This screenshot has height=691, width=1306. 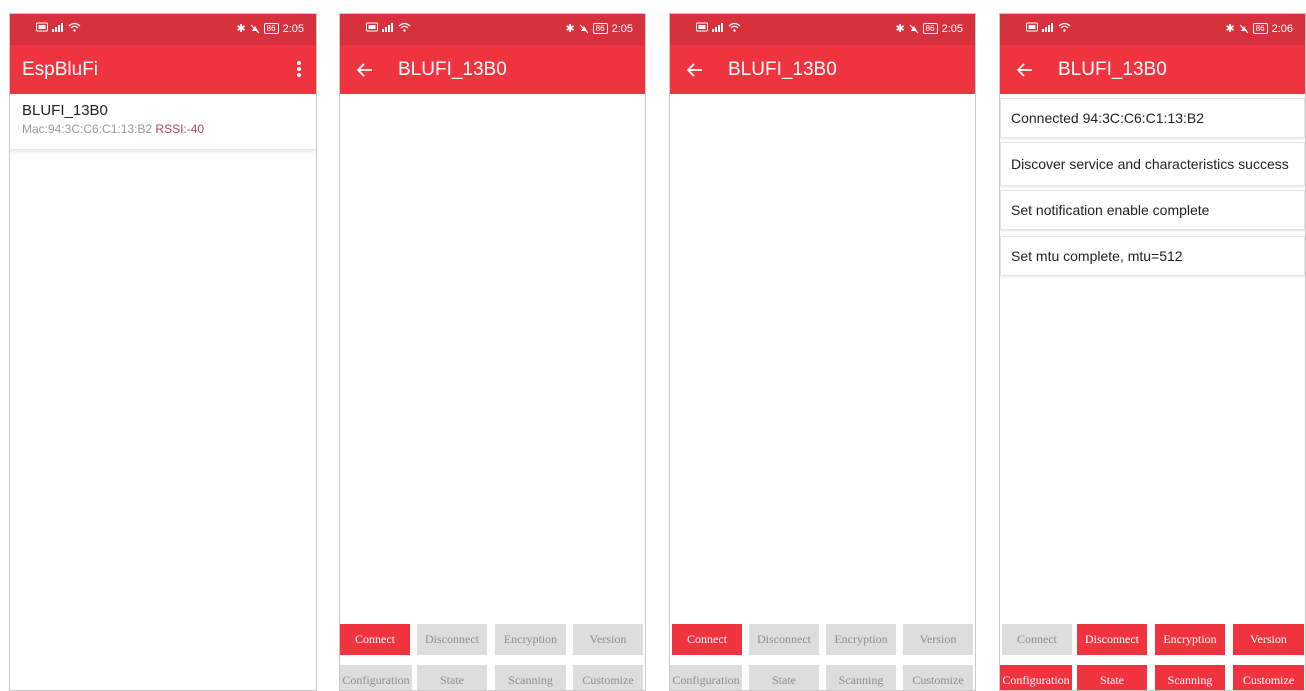 What do you see at coordinates (1152, 210) in the screenshot?
I see `log-entry-notify: Set notification enable complete` at bounding box center [1152, 210].